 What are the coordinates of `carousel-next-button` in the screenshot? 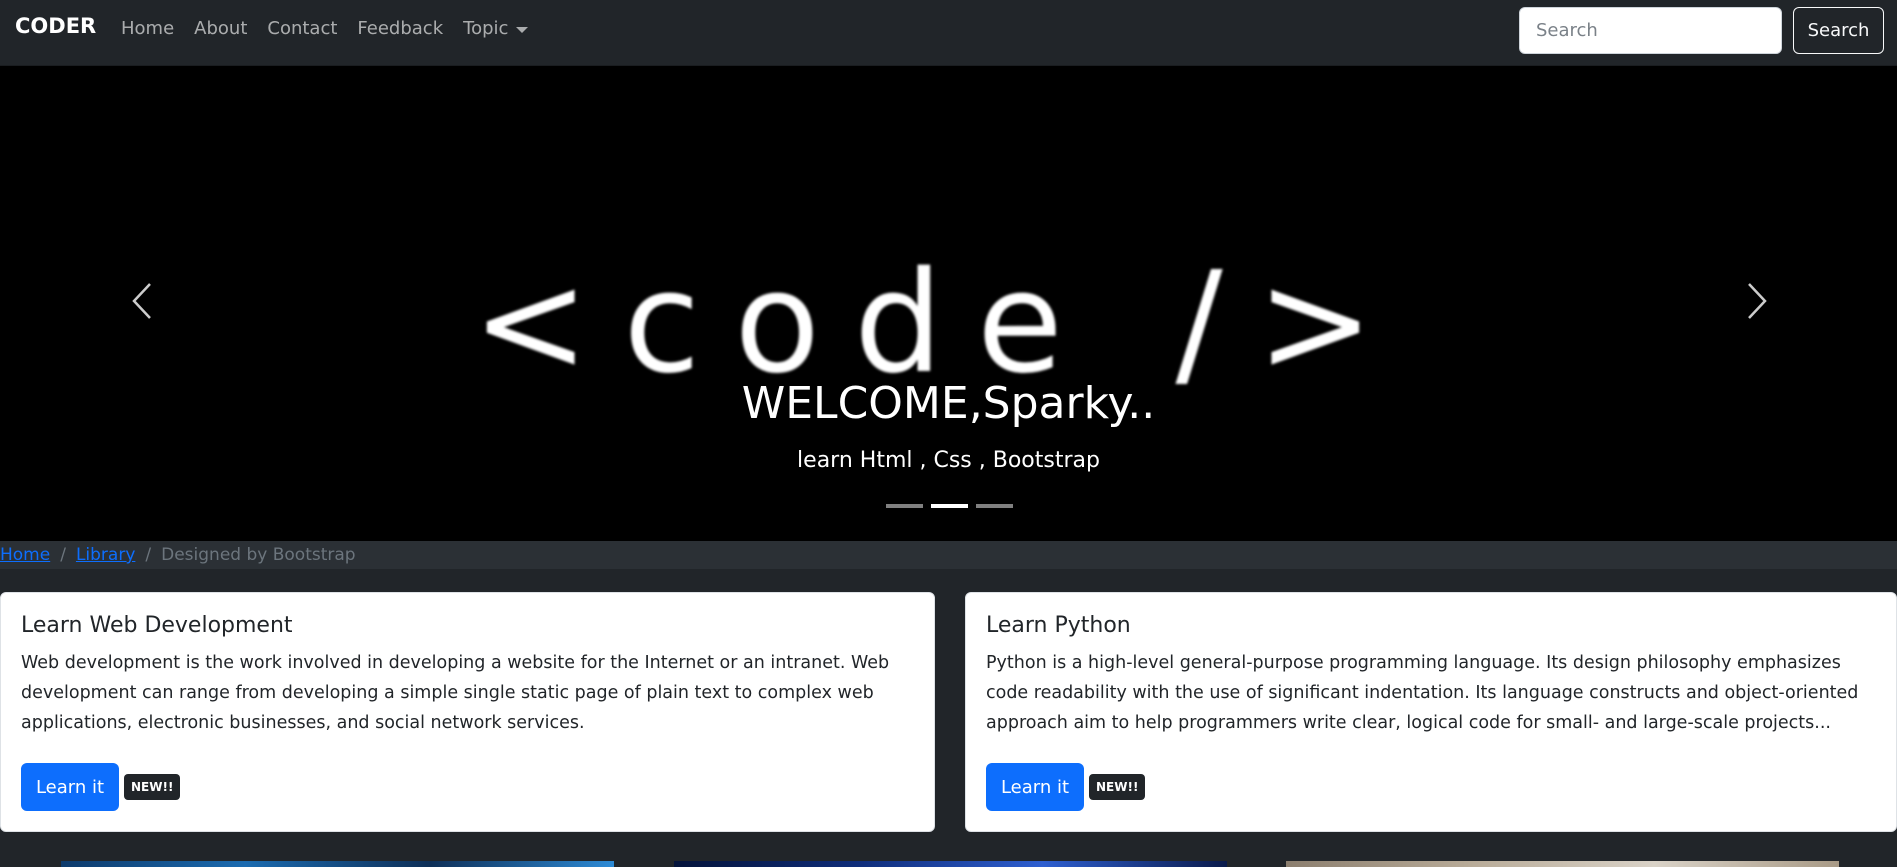 It's located at (1757, 301).